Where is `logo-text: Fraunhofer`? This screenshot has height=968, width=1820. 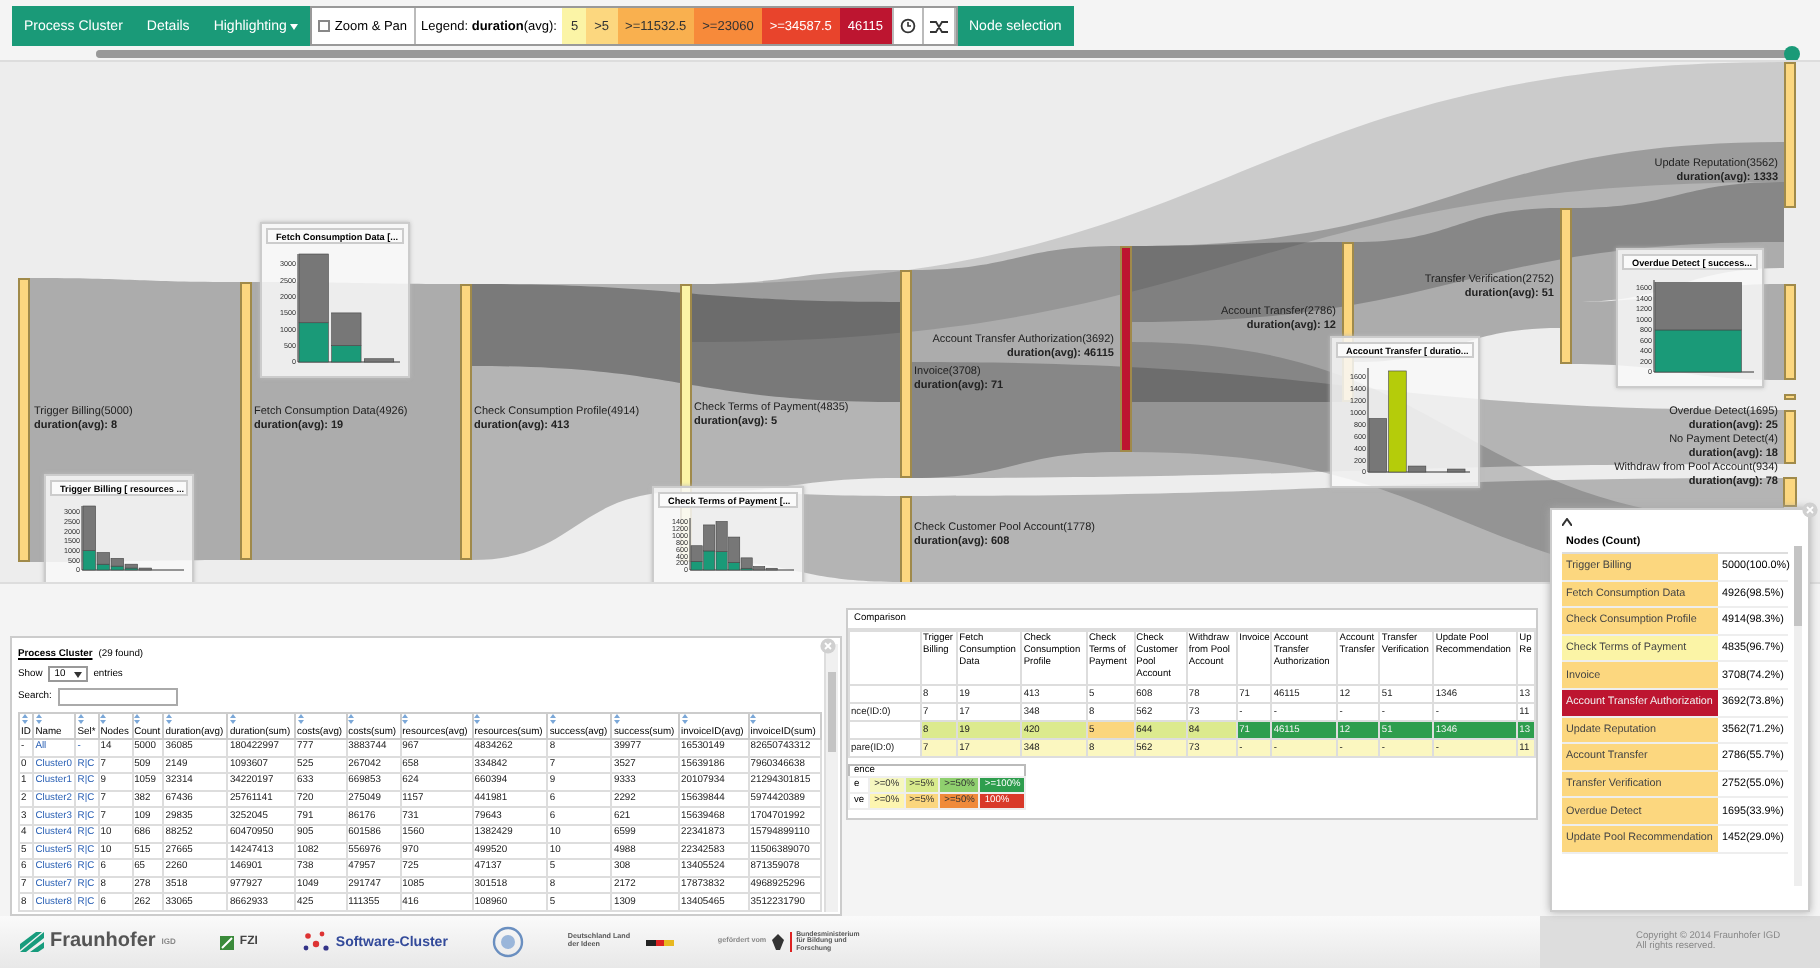 logo-text: Fraunhofer is located at coordinates (103, 942).